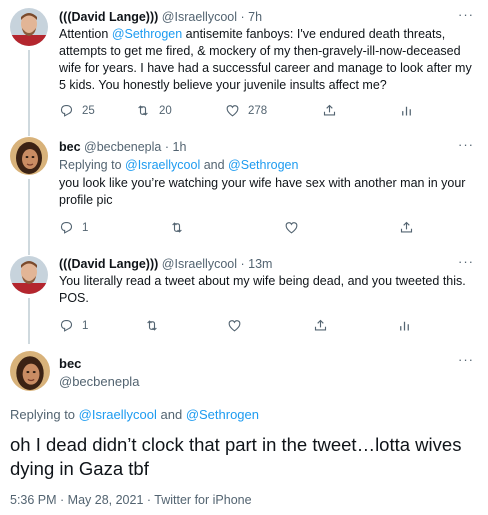 This screenshot has height=515, width=488. Describe the element at coordinates (85, 34) in the screenshot. I see `body-text: Attention` at that location.